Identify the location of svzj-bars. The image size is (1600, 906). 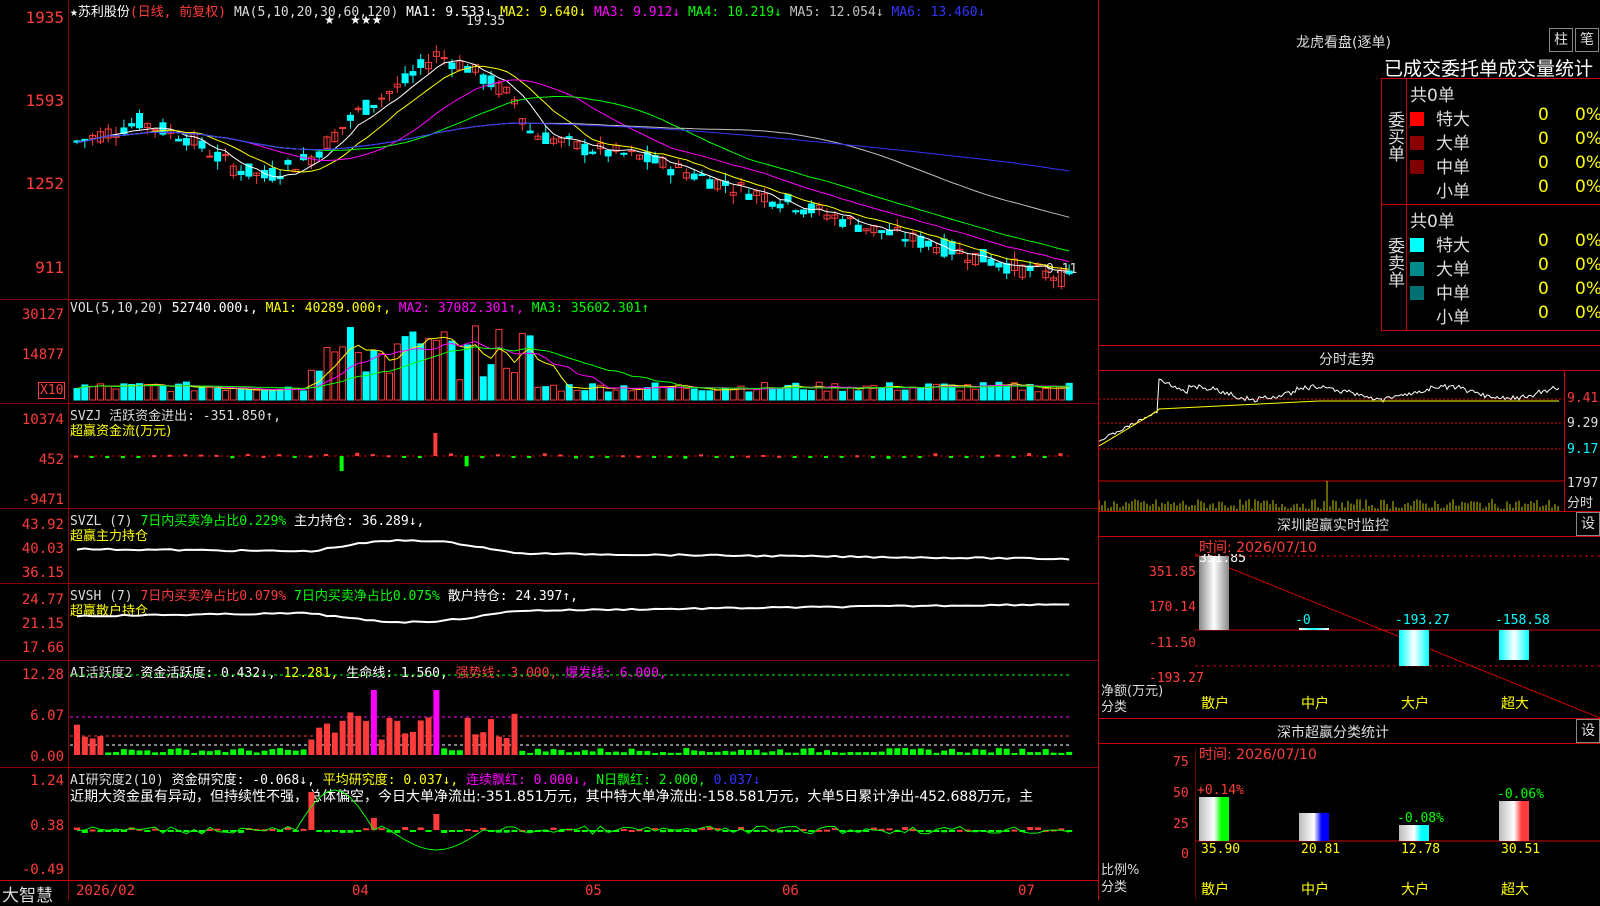
(570, 452).